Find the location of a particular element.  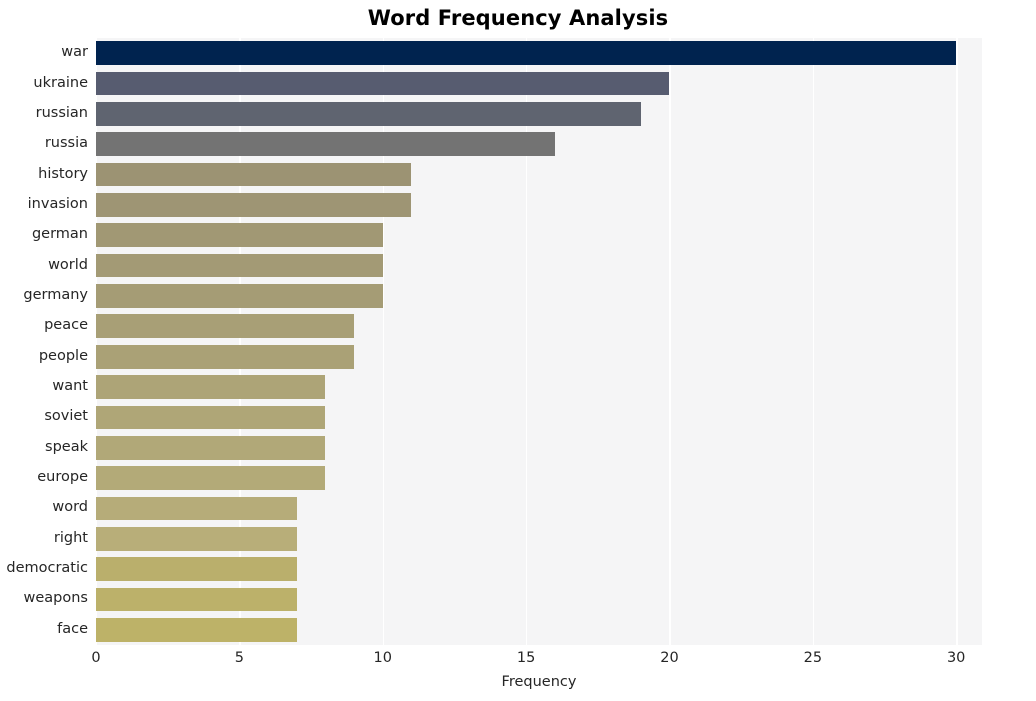

y-tick-label-peace: peace is located at coordinates (66, 325).